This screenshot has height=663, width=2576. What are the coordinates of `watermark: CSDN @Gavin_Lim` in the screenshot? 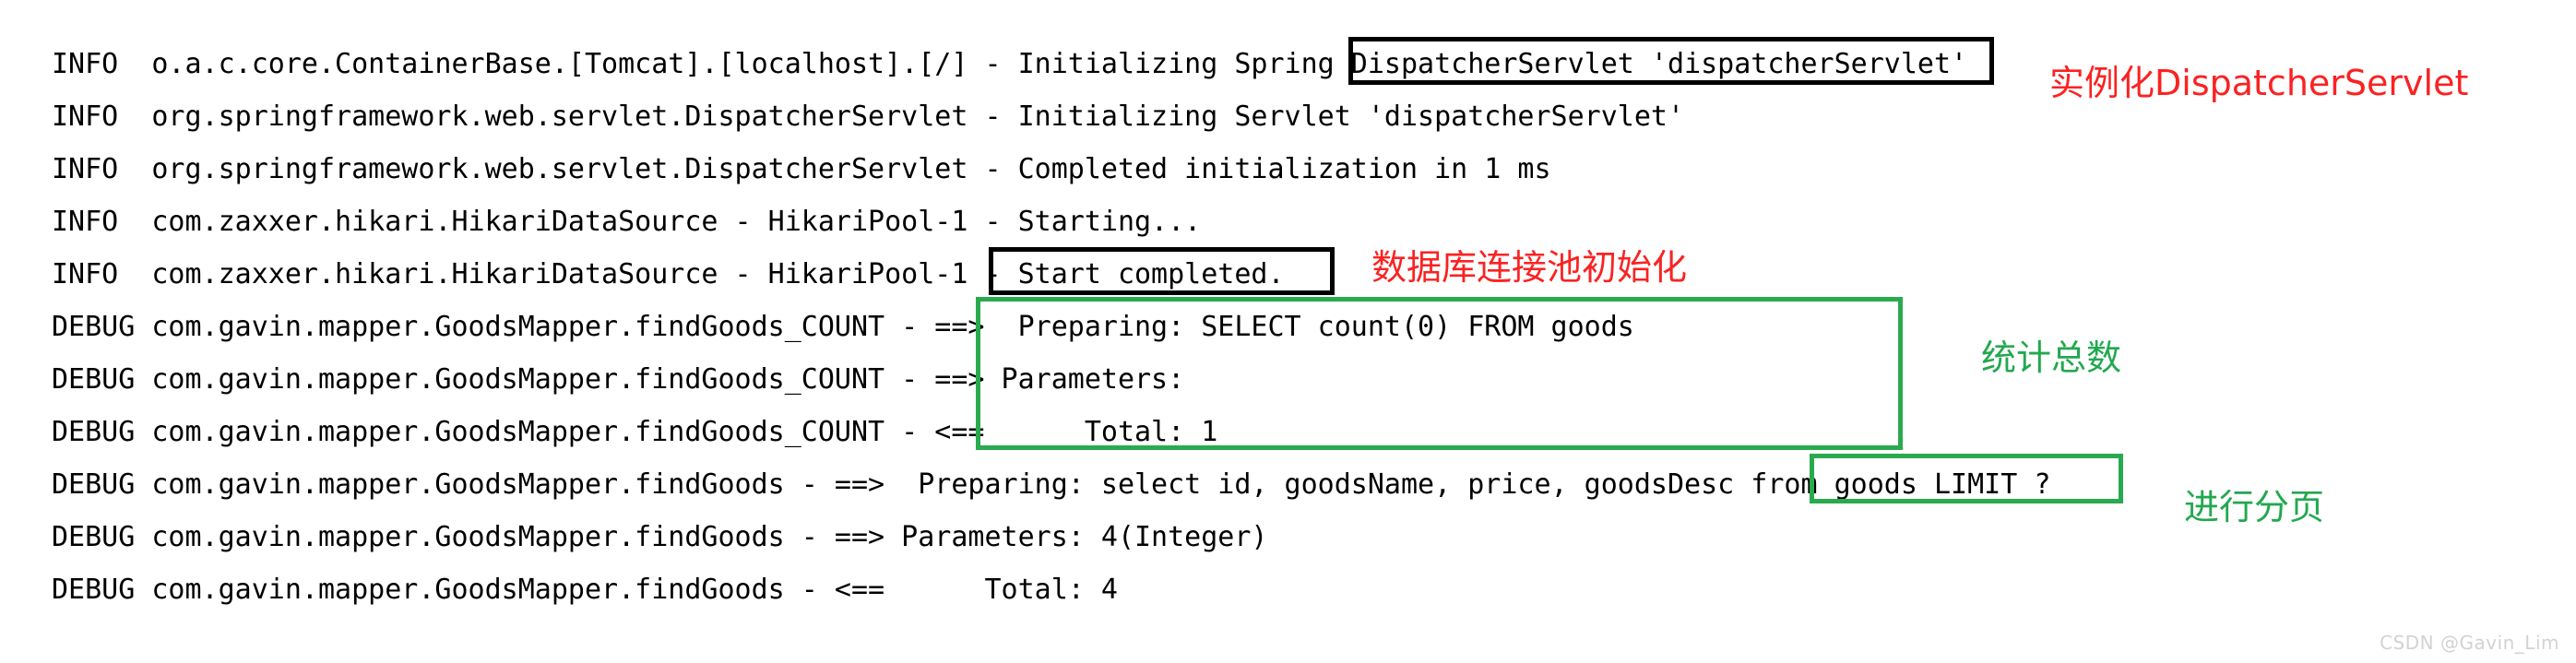 It's located at (2469, 643).